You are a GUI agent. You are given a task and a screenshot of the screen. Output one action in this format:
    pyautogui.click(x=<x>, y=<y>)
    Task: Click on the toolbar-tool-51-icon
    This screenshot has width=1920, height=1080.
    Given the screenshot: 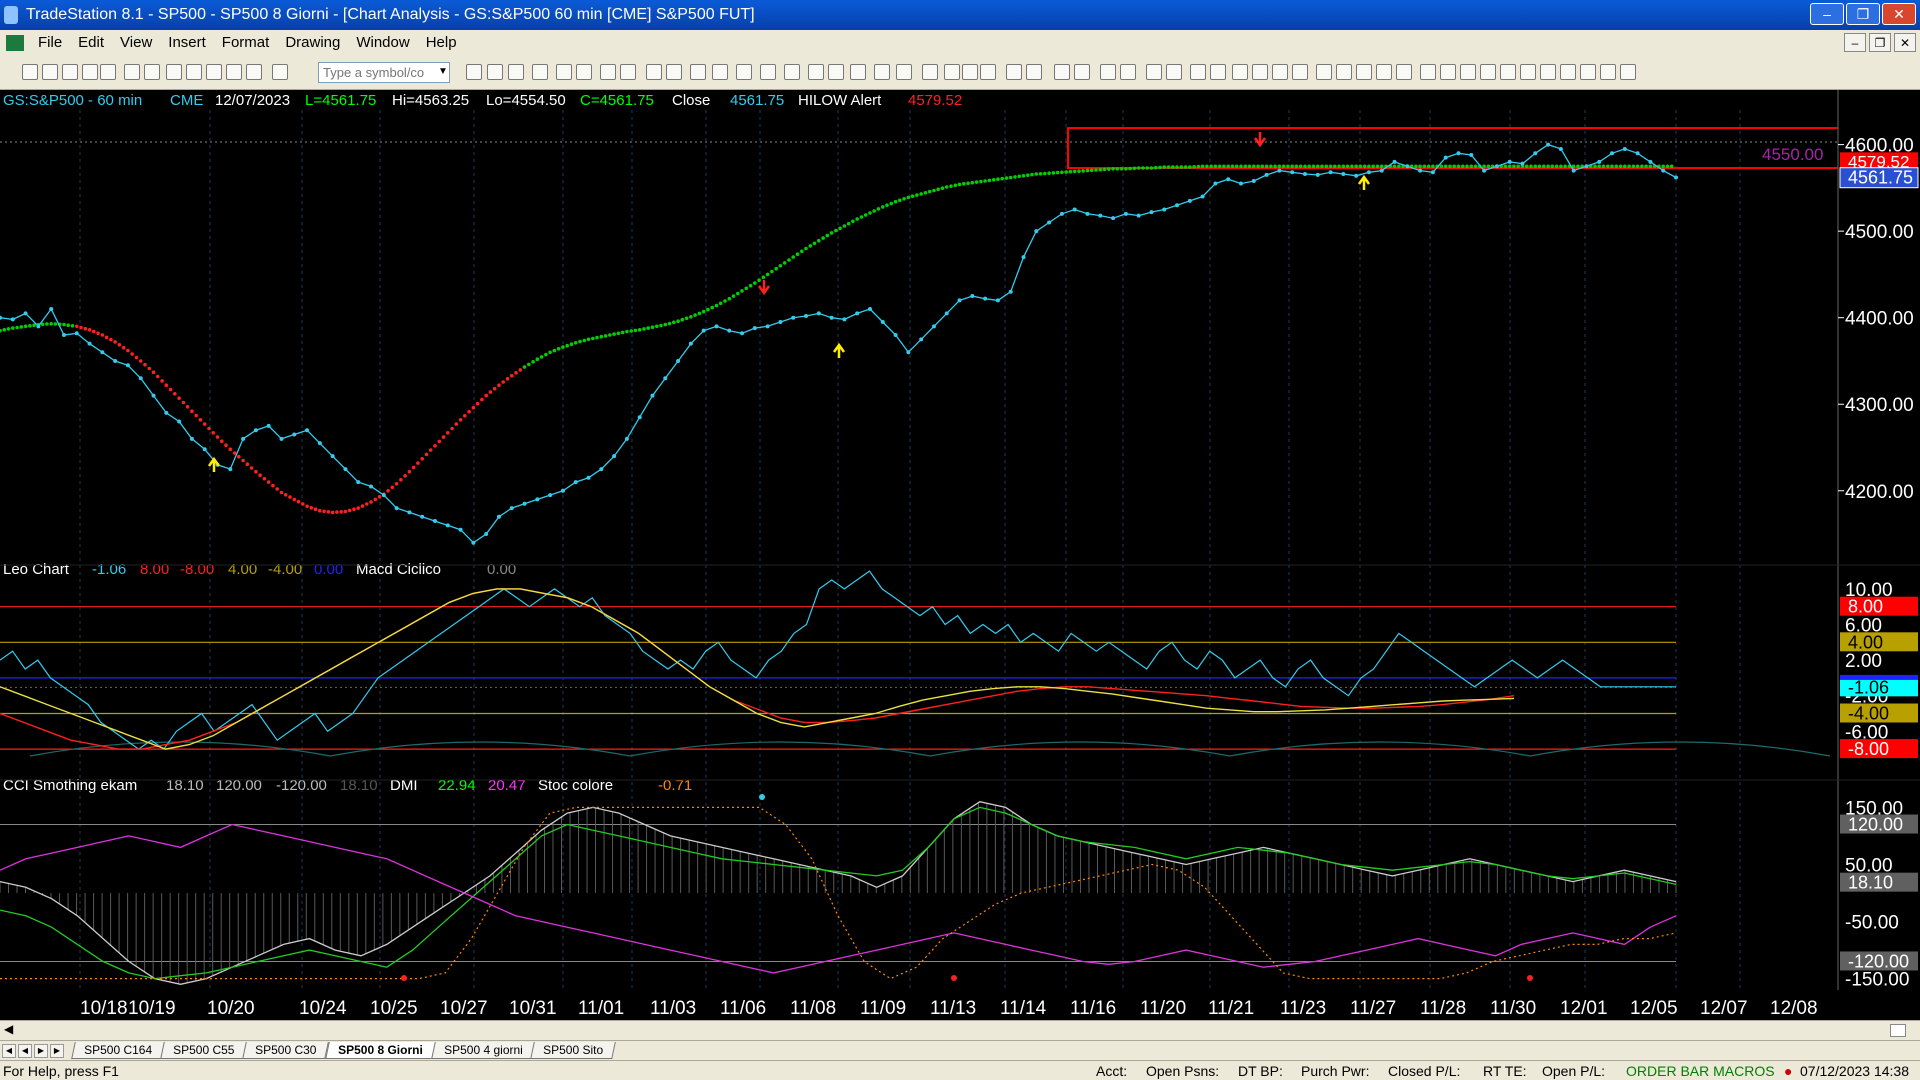 What is the action you would take?
    pyautogui.click(x=1324, y=72)
    